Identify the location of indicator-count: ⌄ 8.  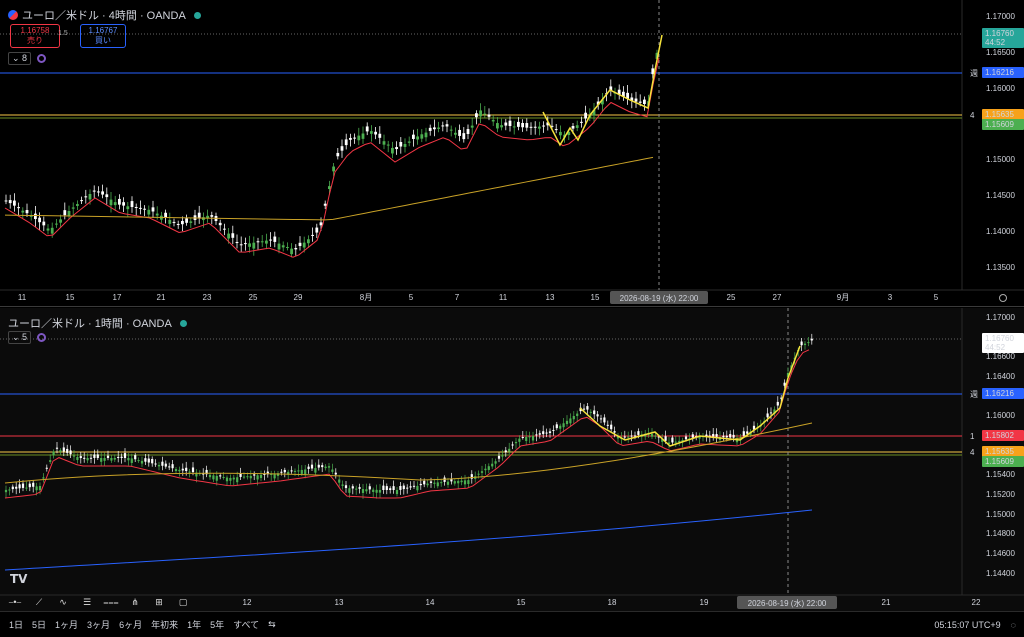
(20, 58).